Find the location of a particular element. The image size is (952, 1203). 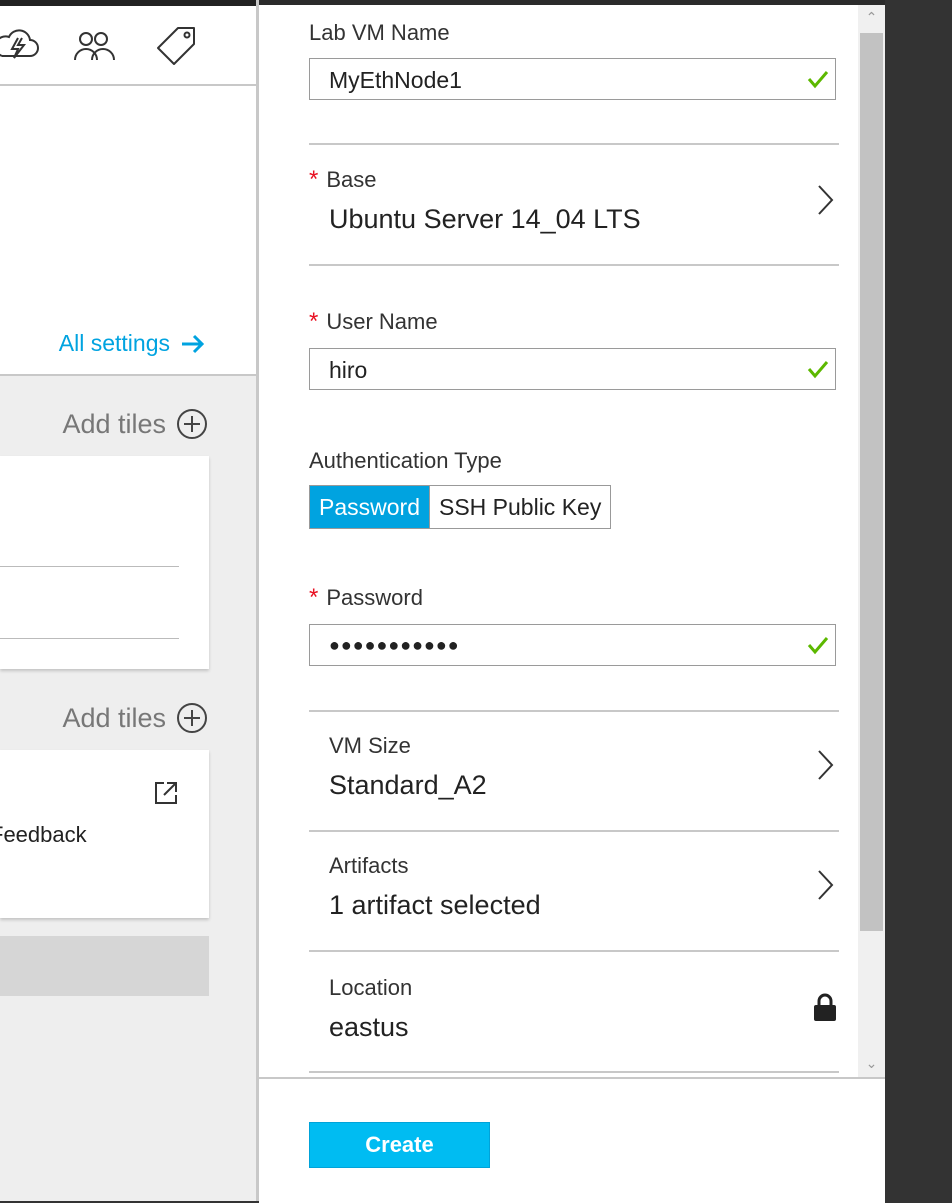

user-name-value: hiro is located at coordinates (348, 370).